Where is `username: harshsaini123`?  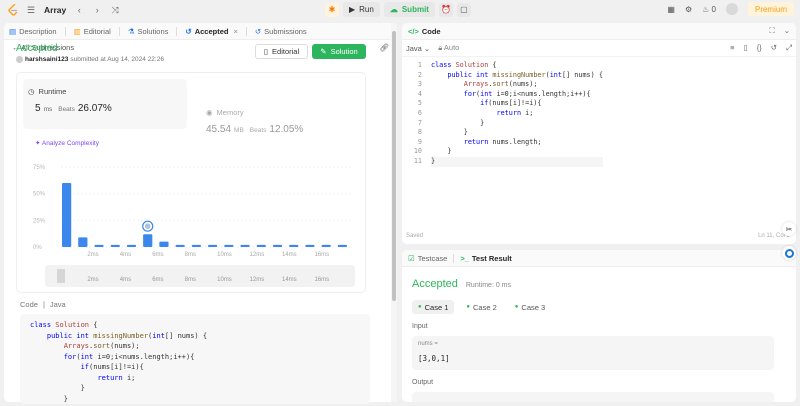 username: harshsaini123 is located at coordinates (46, 59).